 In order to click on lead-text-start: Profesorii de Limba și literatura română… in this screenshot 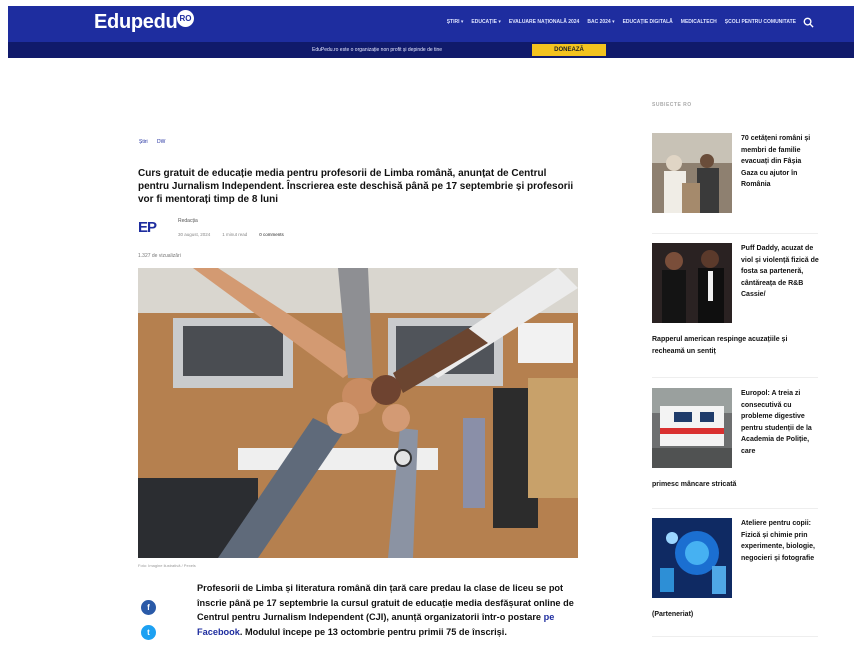, I will do `click(385, 602)`.